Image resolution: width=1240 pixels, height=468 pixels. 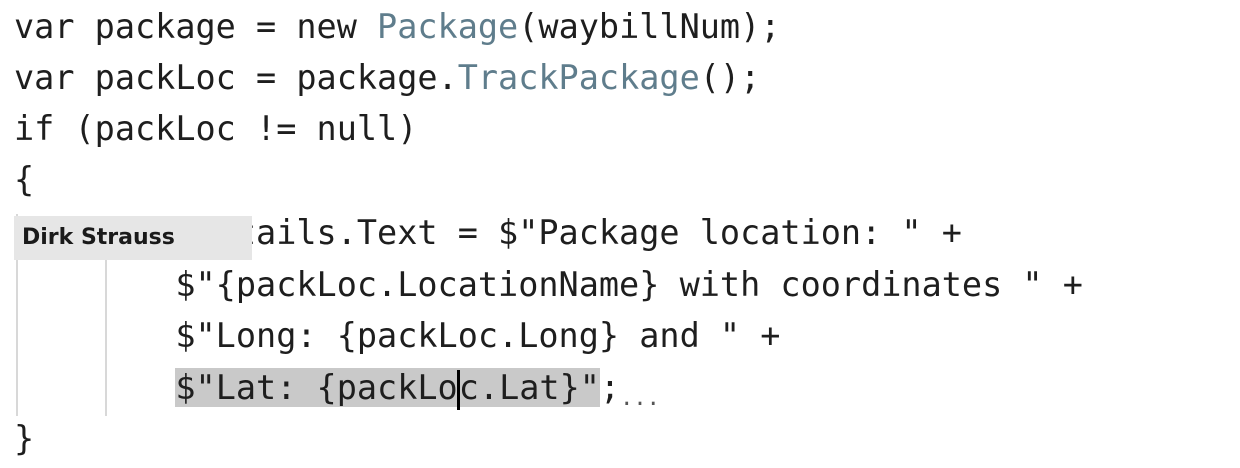 I want to click on code-text: var package = new, so click(x=196, y=26).